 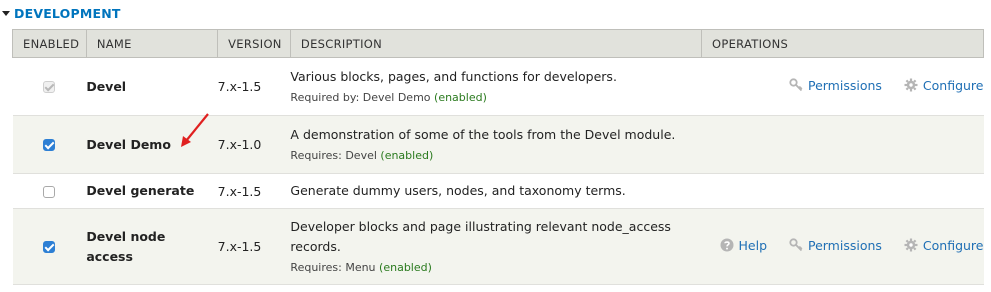 I want to click on dependency-info: Requires: Devel (enabled), so click(x=495, y=156).